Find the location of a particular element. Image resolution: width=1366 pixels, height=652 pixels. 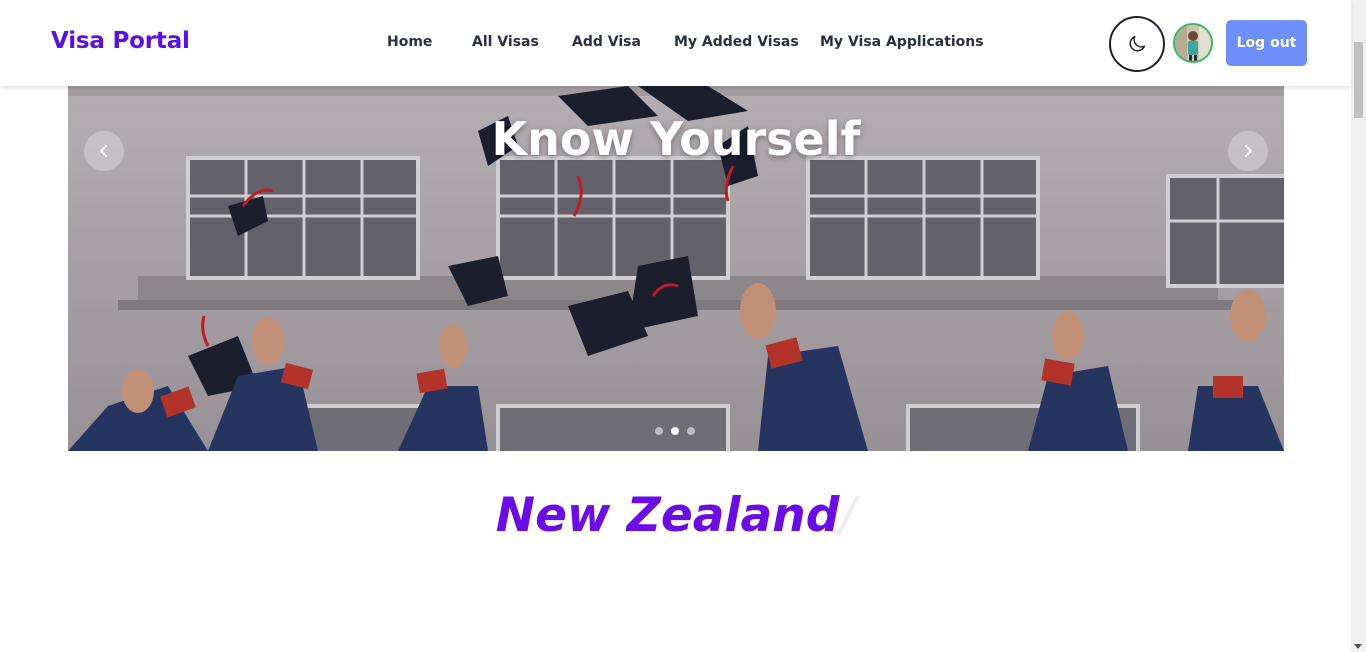

chevron-left-icon is located at coordinates (103, 151).